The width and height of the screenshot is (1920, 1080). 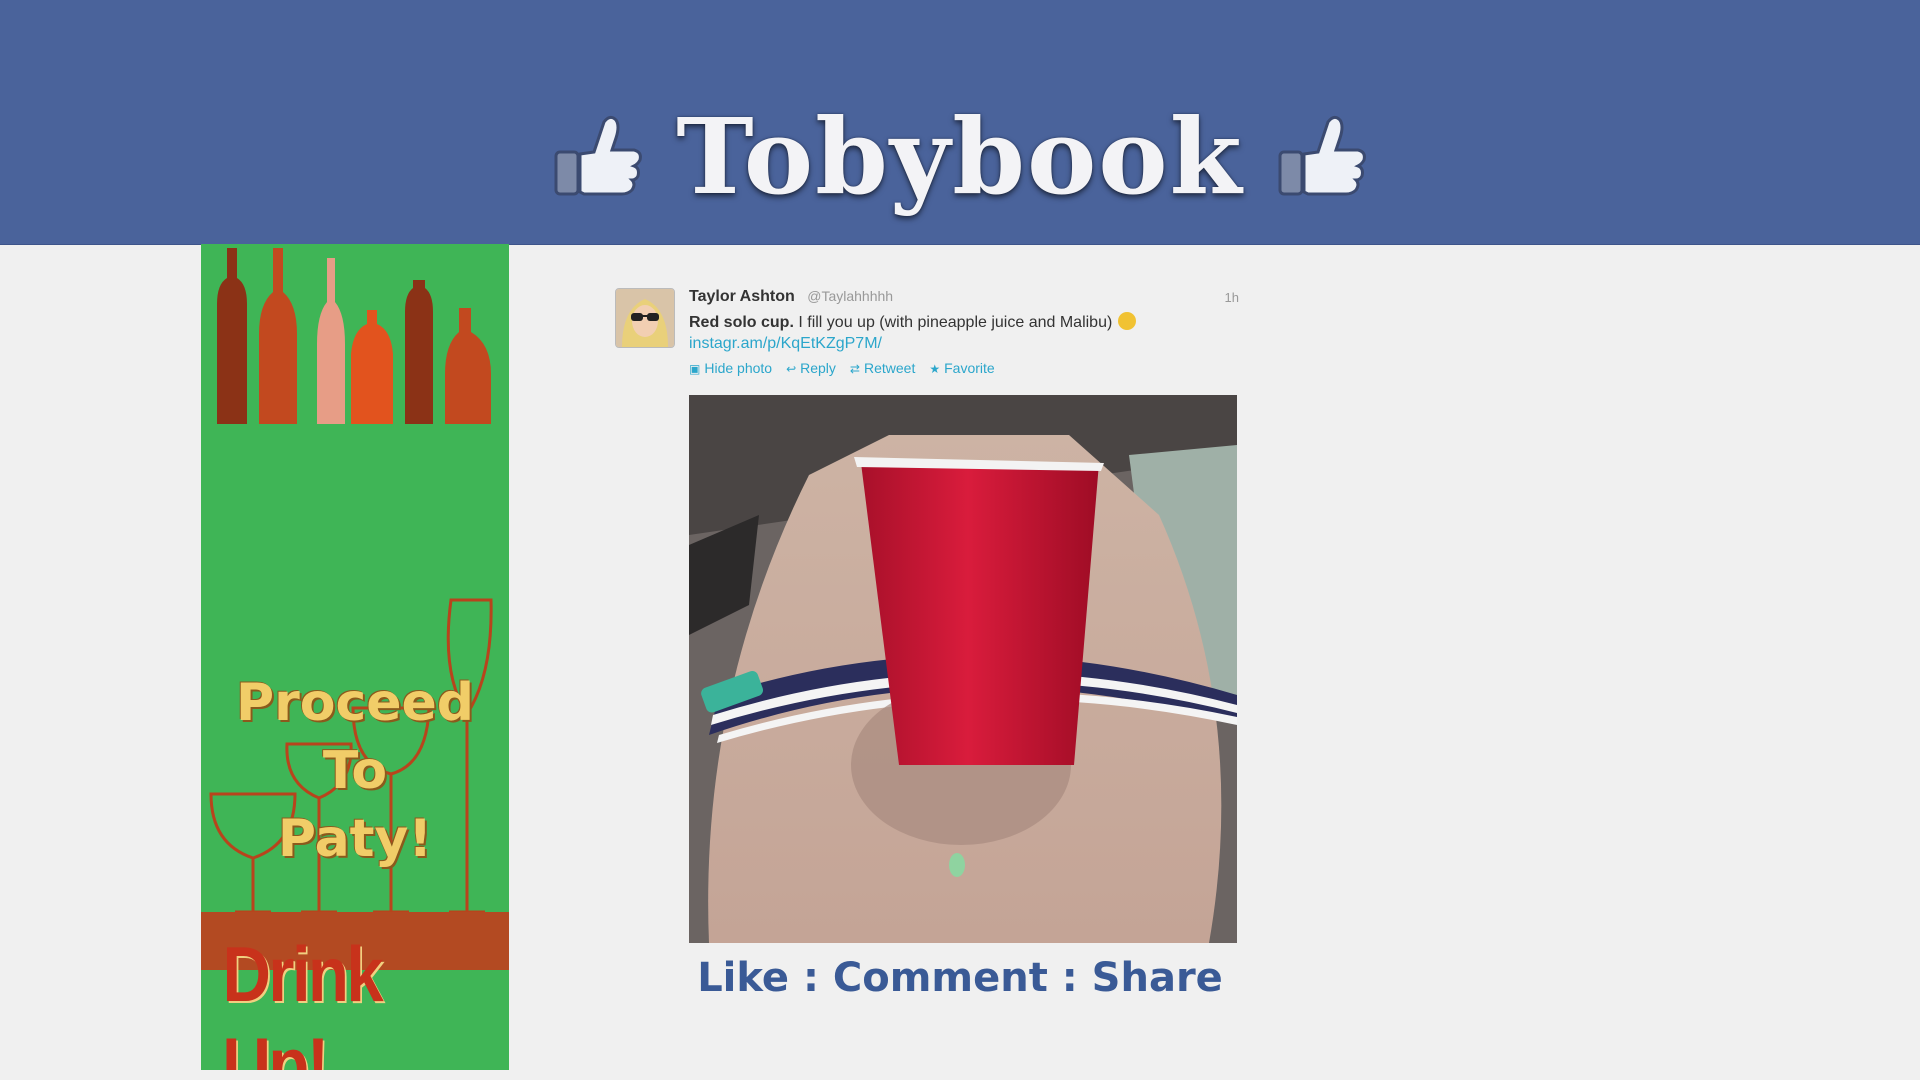 I want to click on like-comment-share: Like : Comment : Share, so click(x=960, y=978).